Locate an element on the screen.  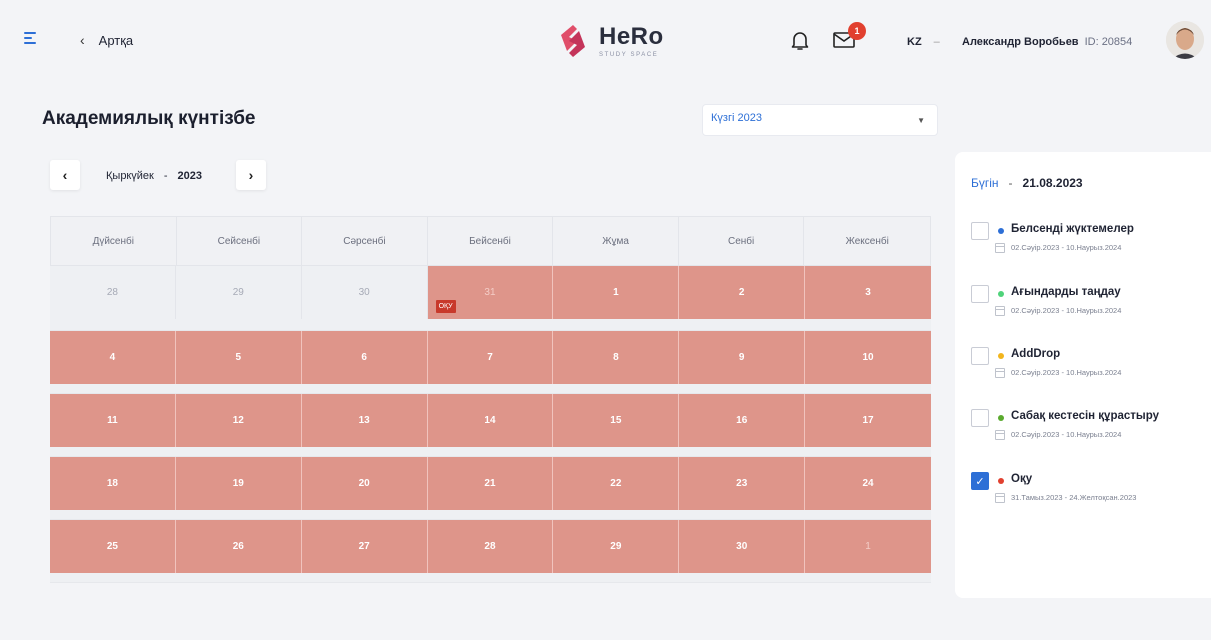
day-cell: 13 is located at coordinates (364, 420).